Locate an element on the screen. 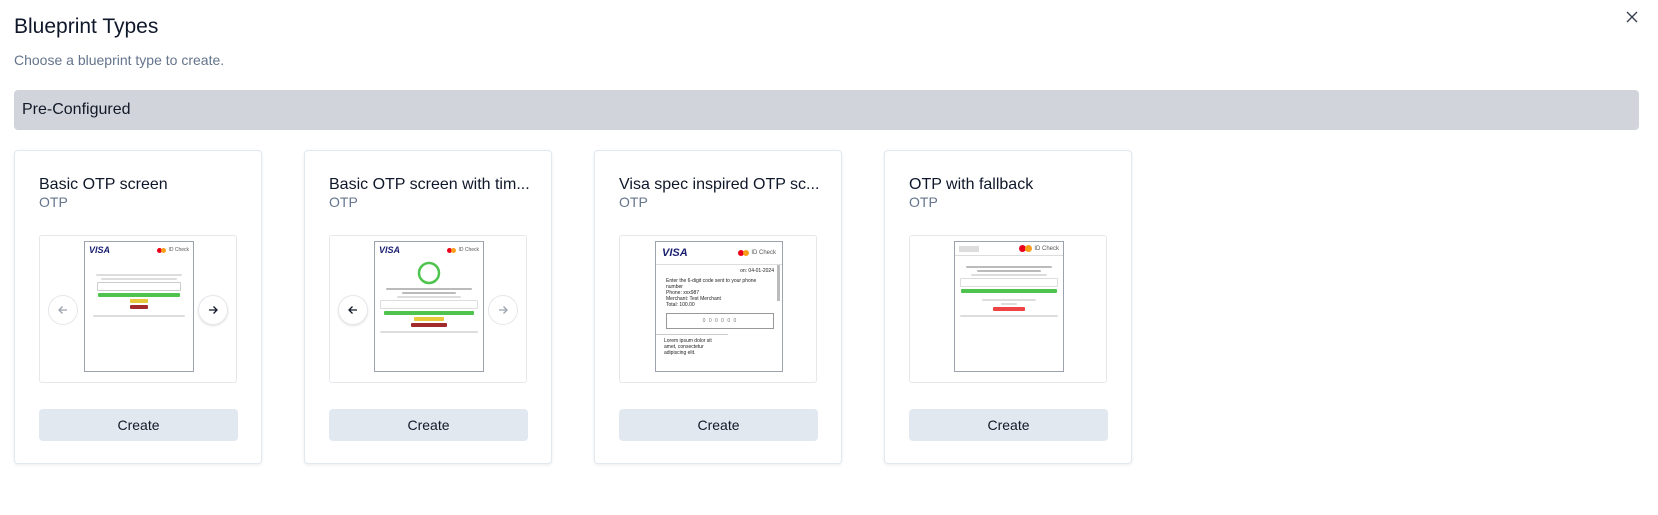 The width and height of the screenshot is (1658, 515). close-icon is located at coordinates (1632, 17).